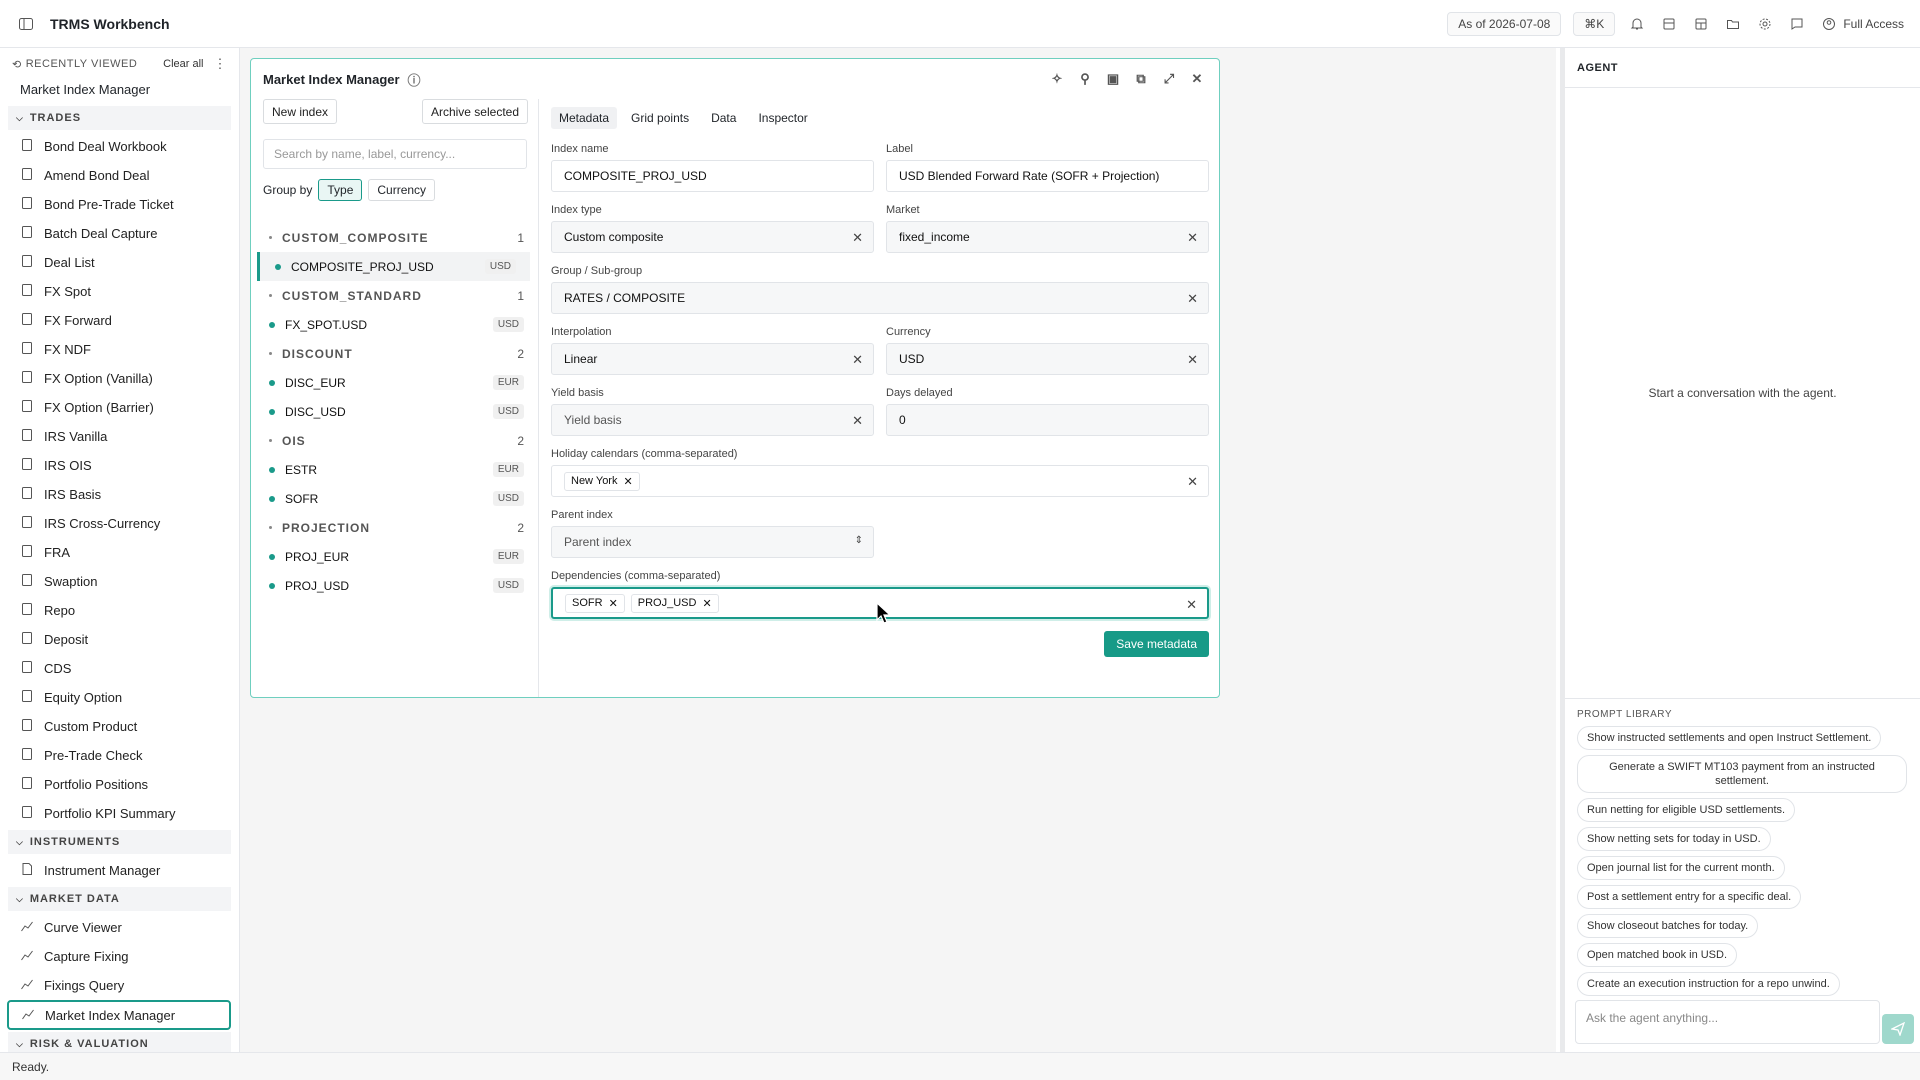  What do you see at coordinates (119, 204) in the screenshot?
I see `sidebar-item: Bond Pre-Trade Ticket` at bounding box center [119, 204].